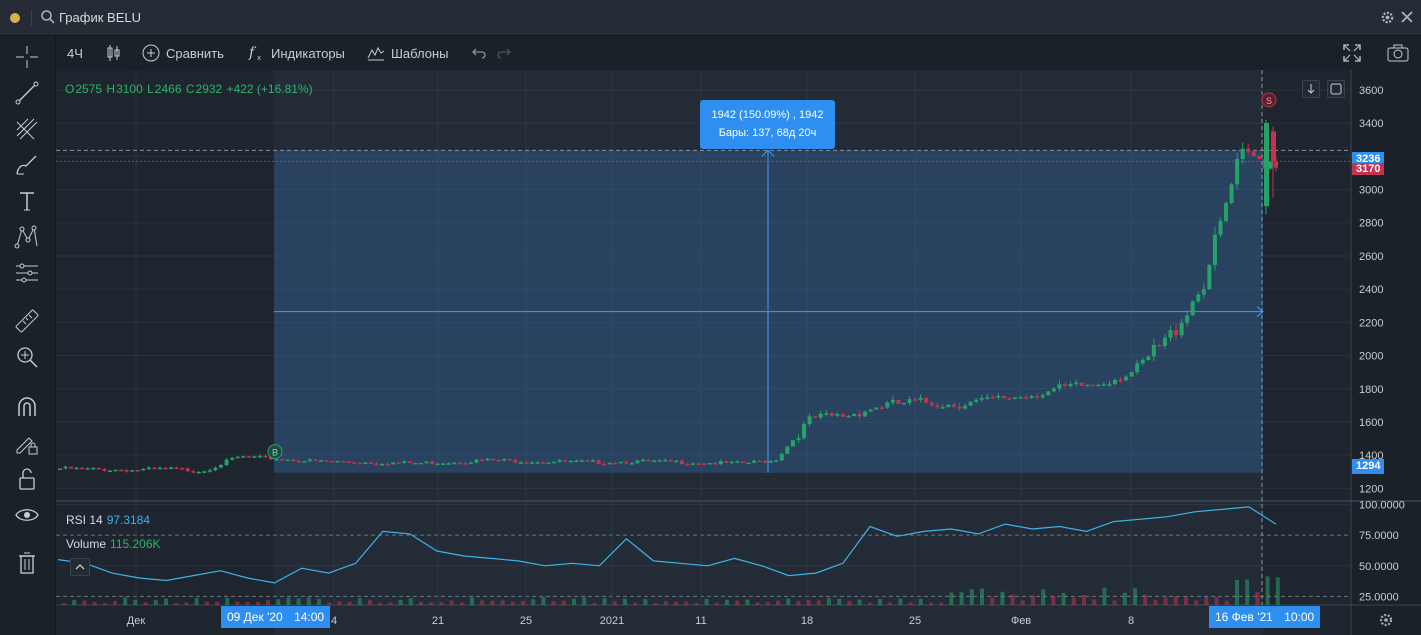 This screenshot has width=1421, height=635. What do you see at coordinates (27, 357) in the screenshot?
I see `zoom-in-icon` at bounding box center [27, 357].